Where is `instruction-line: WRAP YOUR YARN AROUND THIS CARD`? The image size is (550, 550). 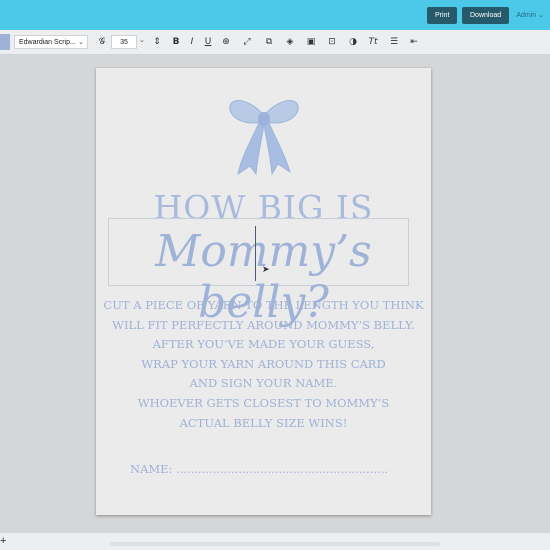
instruction-line: WRAP YOUR YARN AROUND THIS CARD is located at coordinates (263, 363).